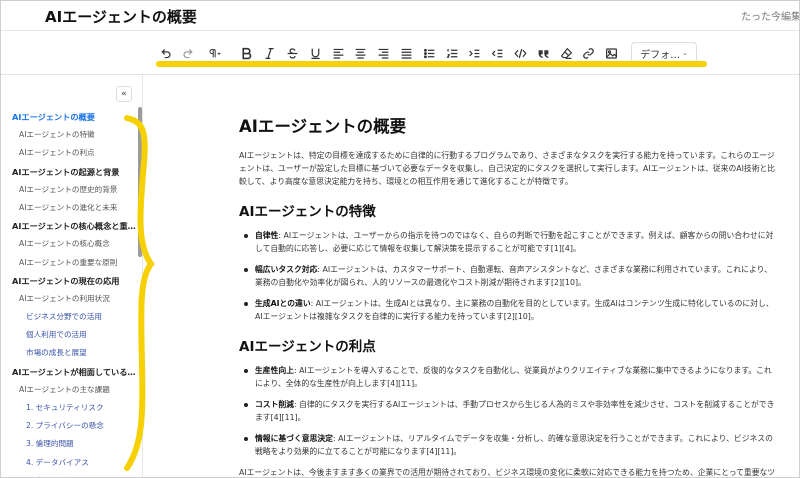 The height and width of the screenshot is (478, 800). Describe the element at coordinates (267, 235) in the screenshot. I see `list-item-term: 自律性` at that location.